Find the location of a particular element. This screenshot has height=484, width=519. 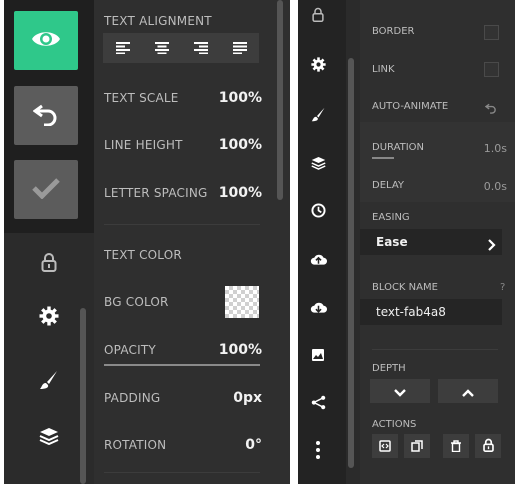

layers-button is located at coordinates (318, 164).